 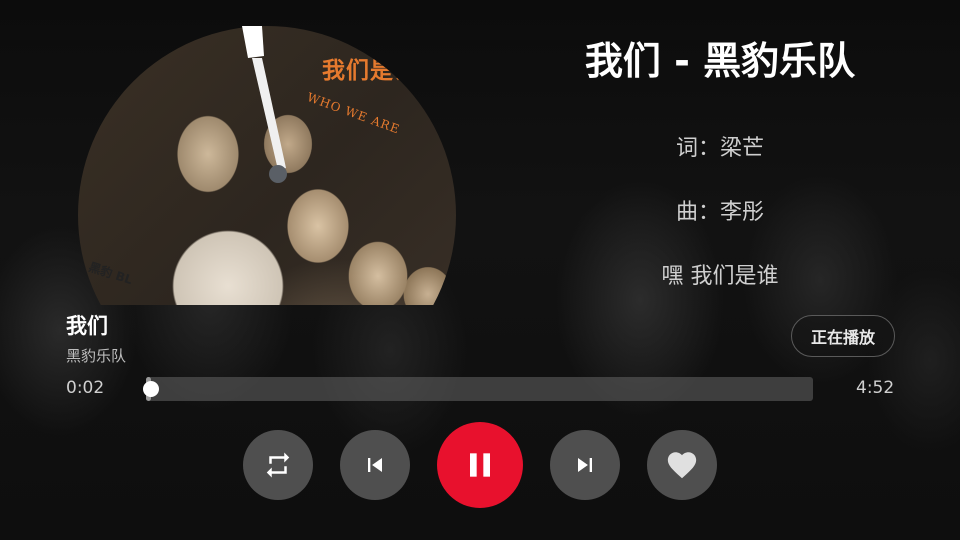 I want to click on time-total: 4:52, so click(x=875, y=388).